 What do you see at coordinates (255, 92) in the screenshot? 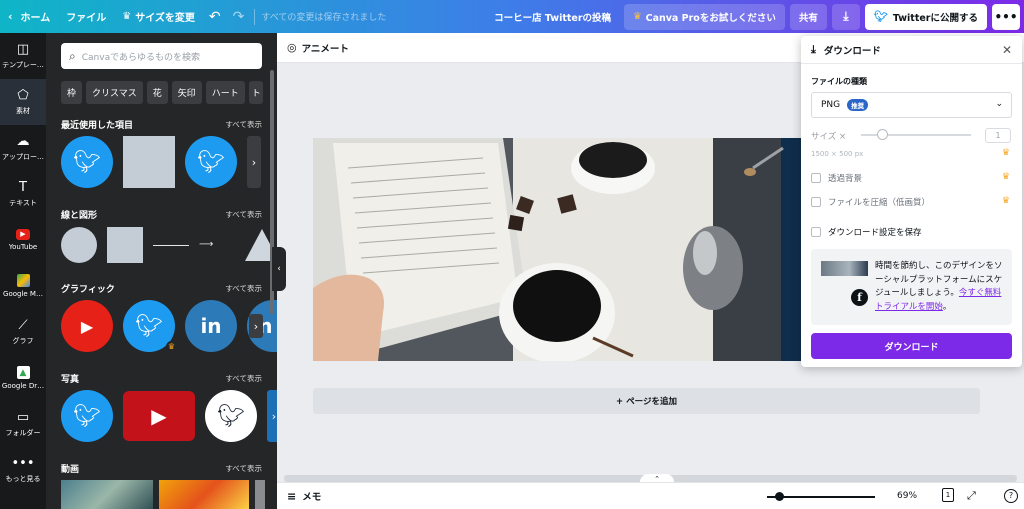
I see `chip-more: ト` at bounding box center [255, 92].